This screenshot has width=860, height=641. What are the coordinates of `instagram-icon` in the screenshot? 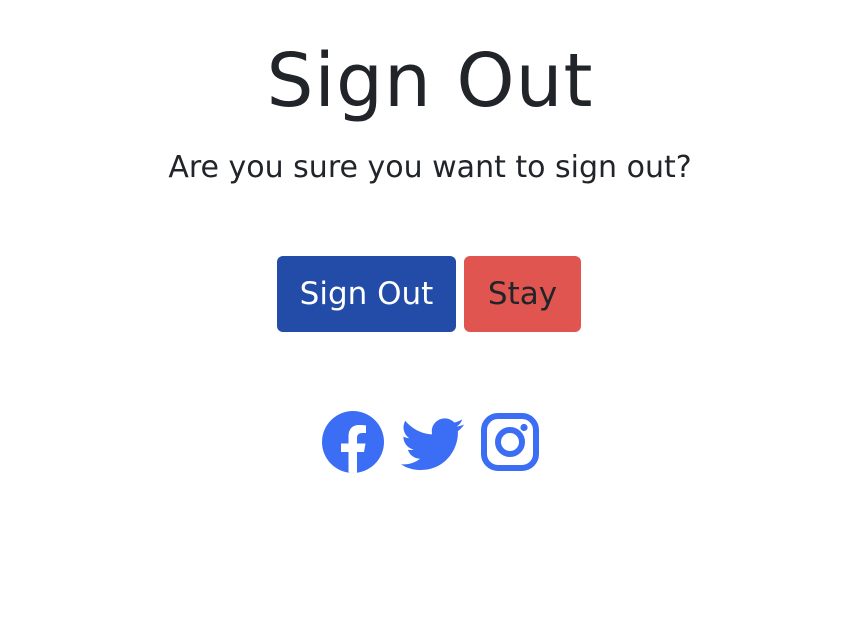 It's located at (510, 442).